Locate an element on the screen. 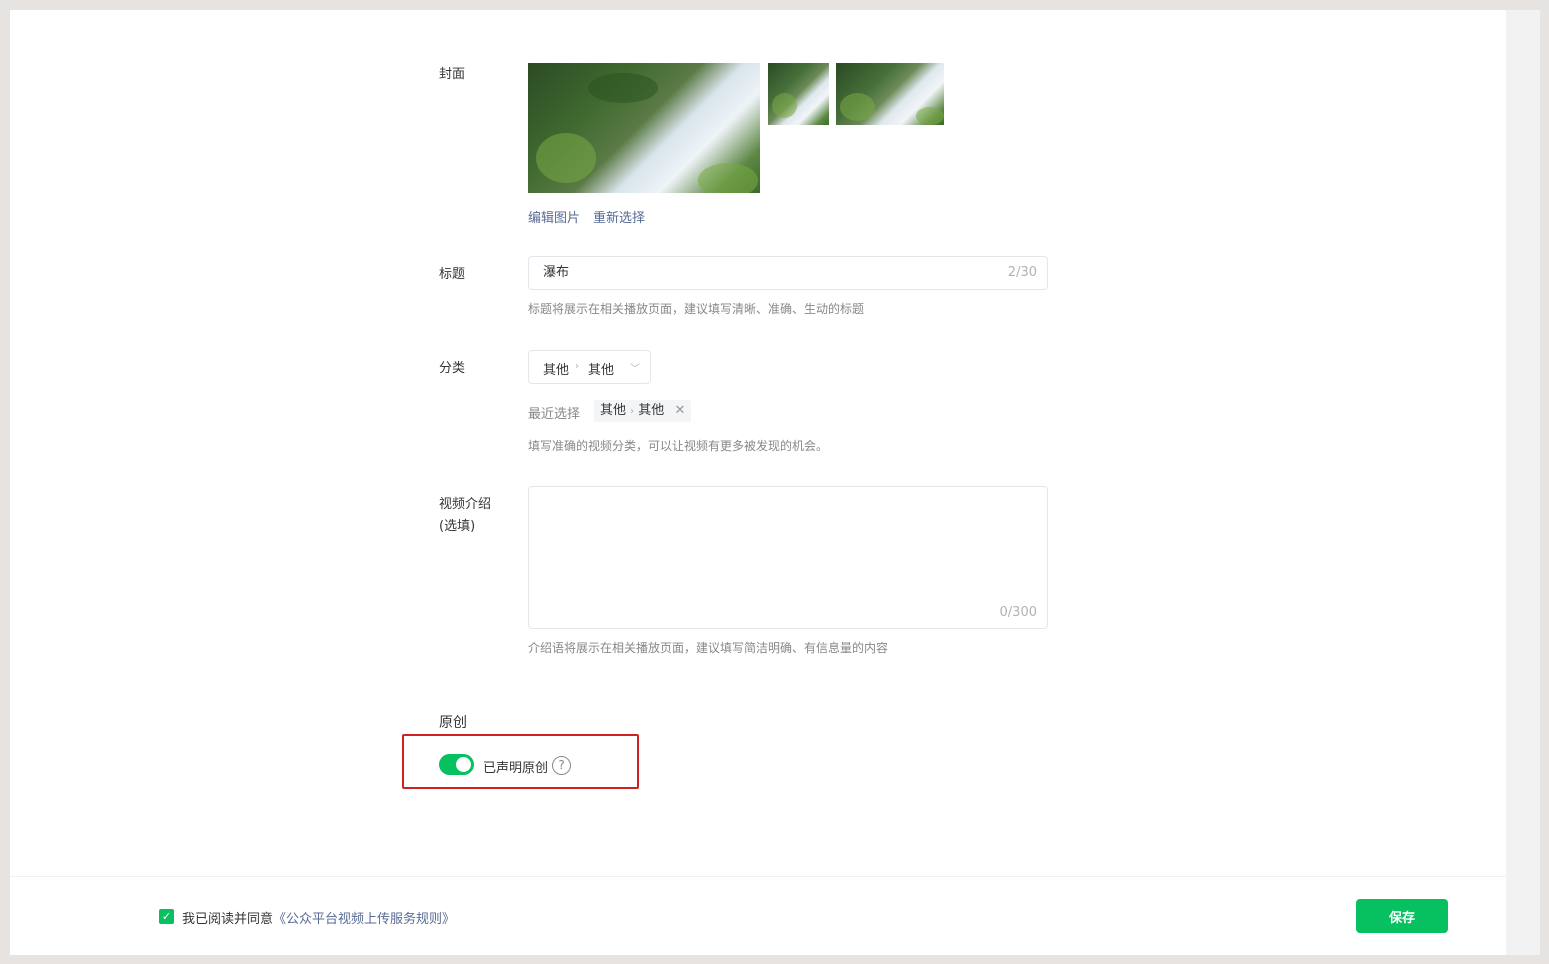 The image size is (1549, 964). cover-image-square is located at coordinates (798, 94).